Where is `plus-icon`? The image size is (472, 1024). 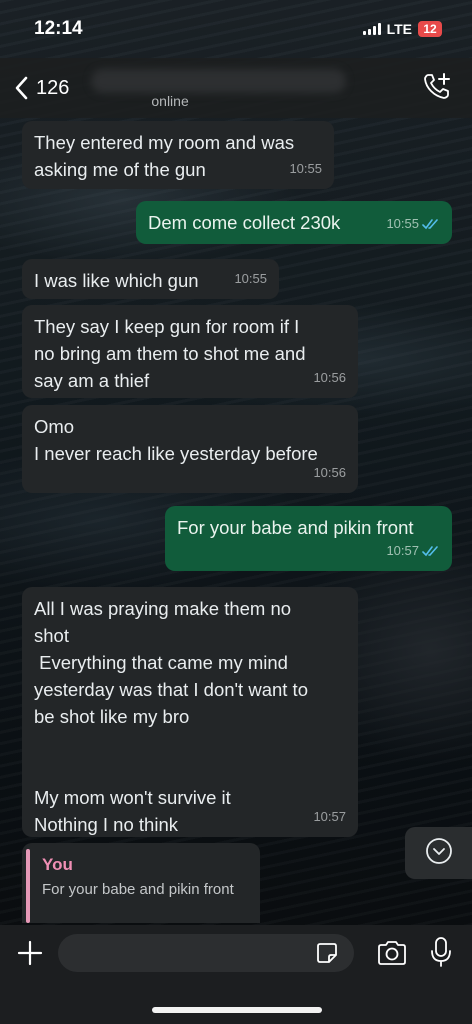 plus-icon is located at coordinates (30, 955).